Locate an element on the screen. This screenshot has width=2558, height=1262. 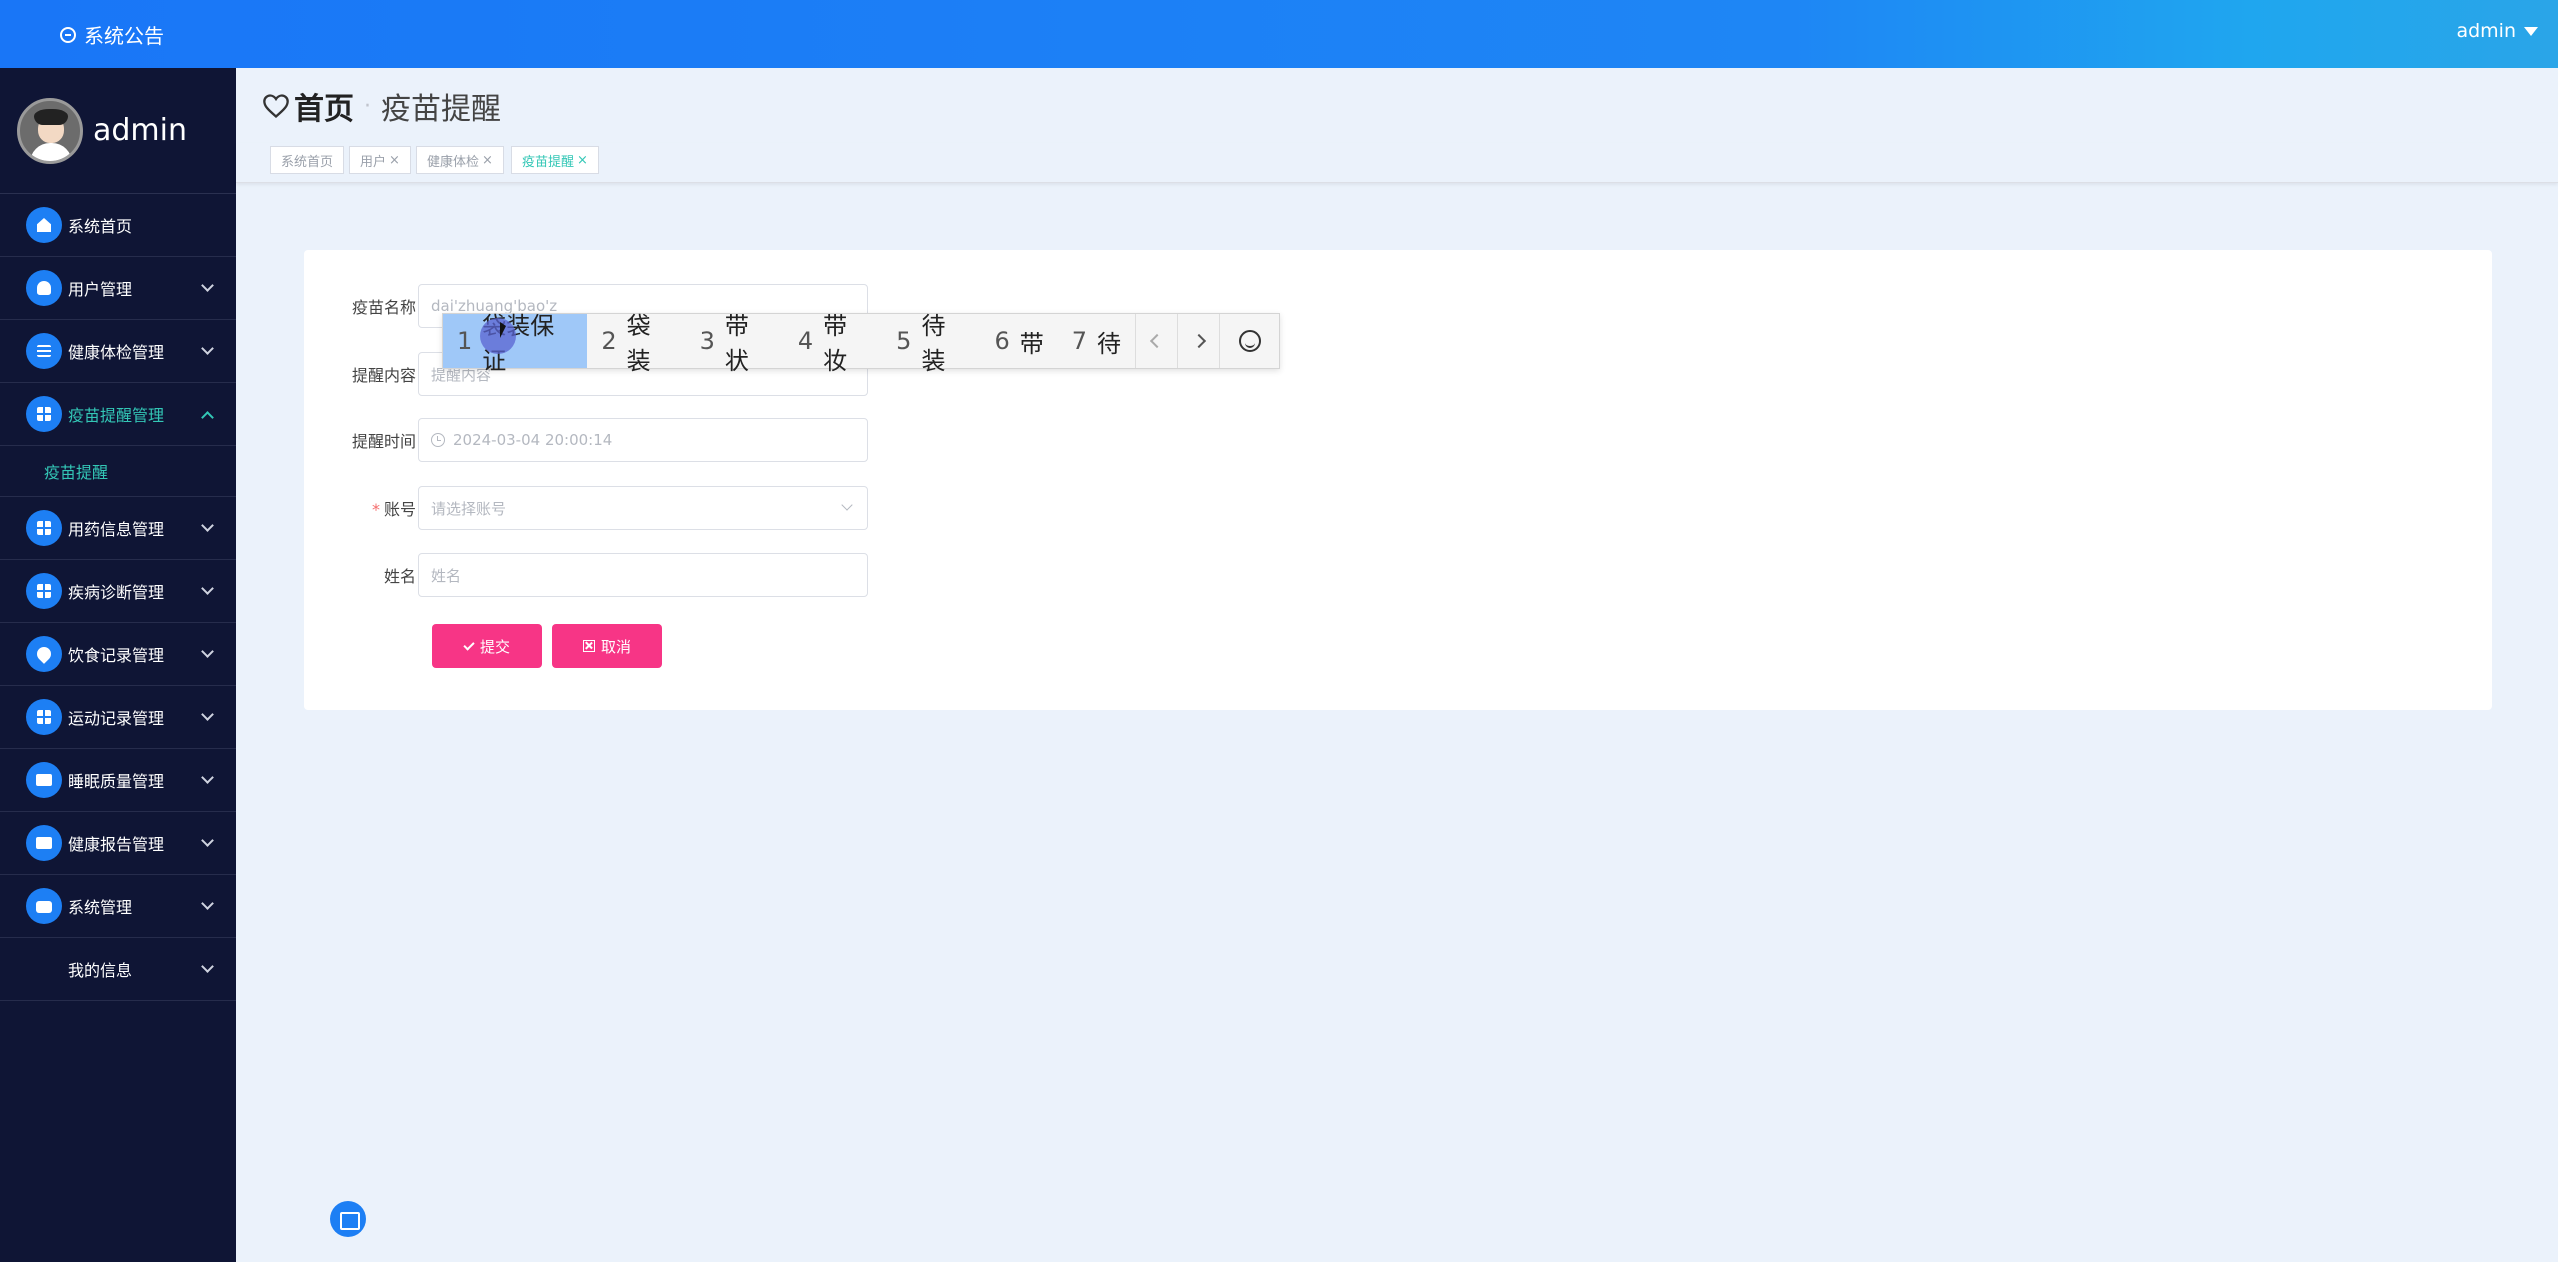
clock-icon is located at coordinates (438, 440).